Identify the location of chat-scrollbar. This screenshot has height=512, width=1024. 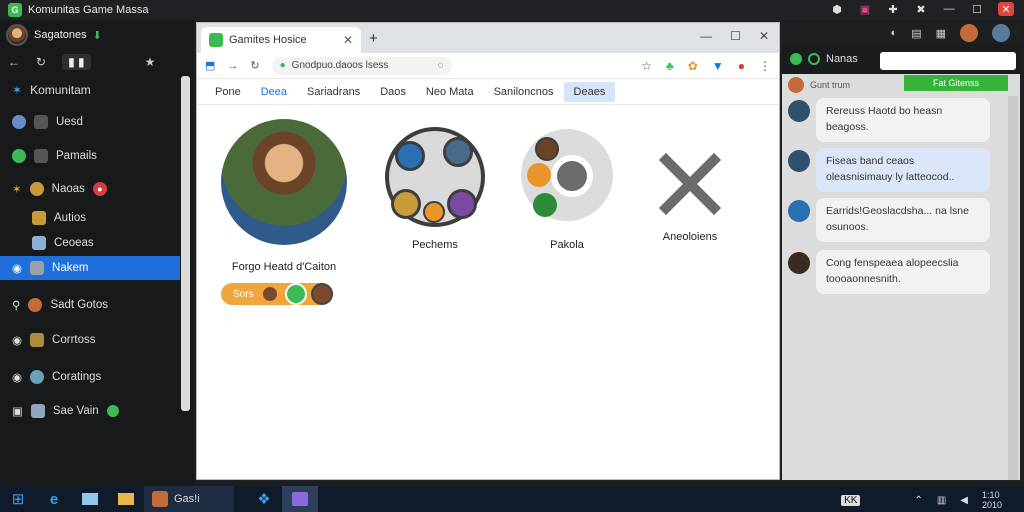
(1013, 288).